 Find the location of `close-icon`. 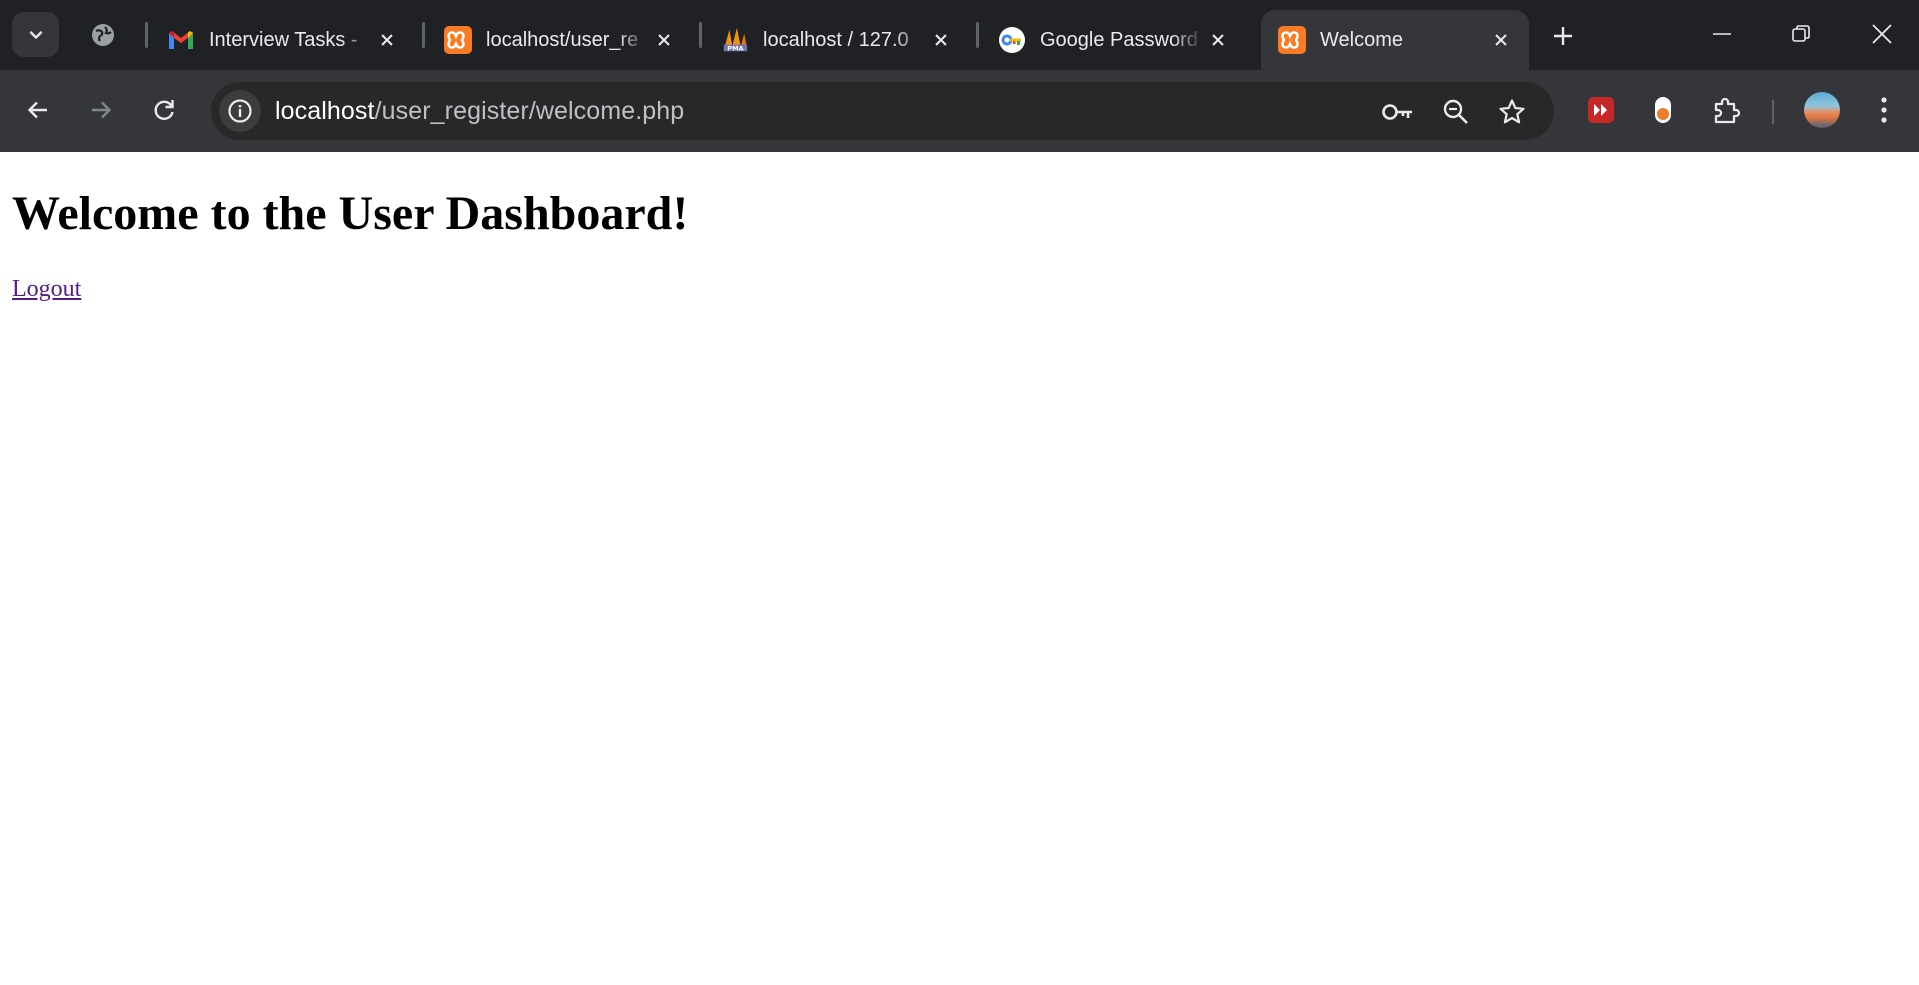

close-icon is located at coordinates (1882, 34).